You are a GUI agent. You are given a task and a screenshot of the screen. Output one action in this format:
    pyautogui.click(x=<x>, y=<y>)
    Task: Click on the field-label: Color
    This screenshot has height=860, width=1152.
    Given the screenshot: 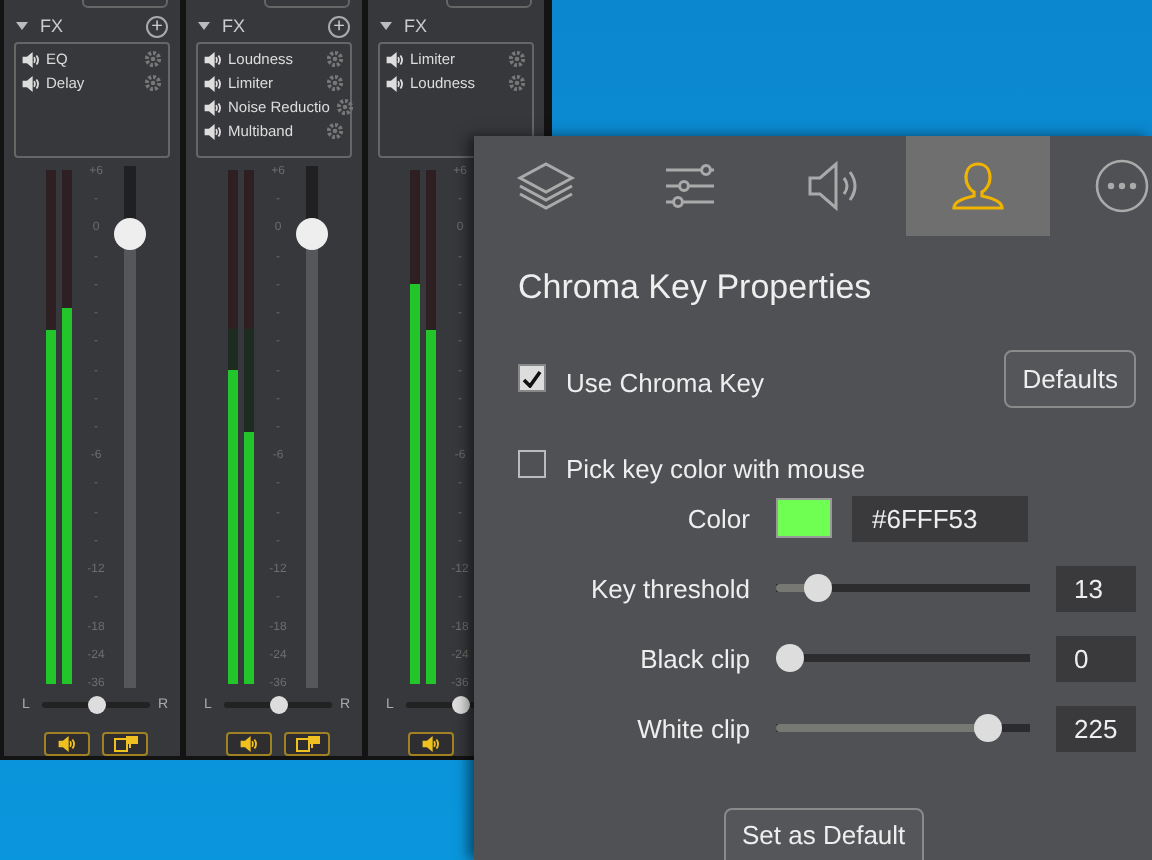 What is the action you would take?
    pyautogui.click(x=717, y=518)
    